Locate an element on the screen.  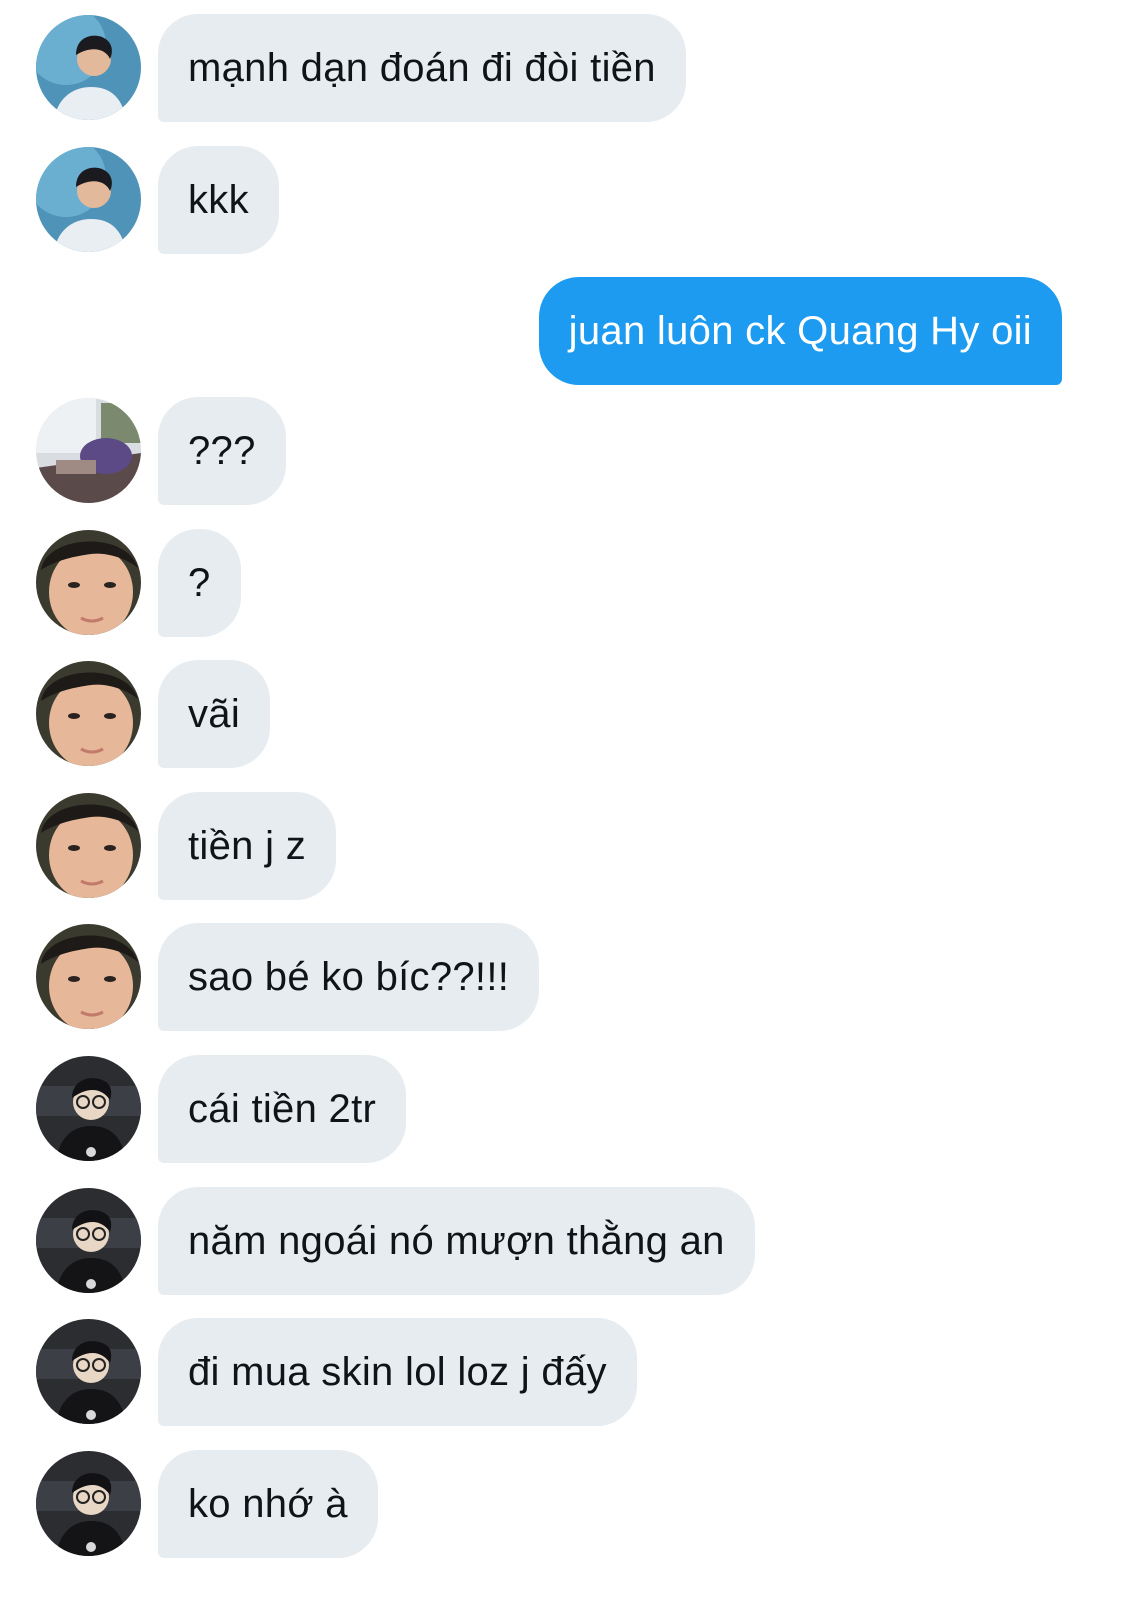
message-row: kkk is located at coordinates (562, 200).